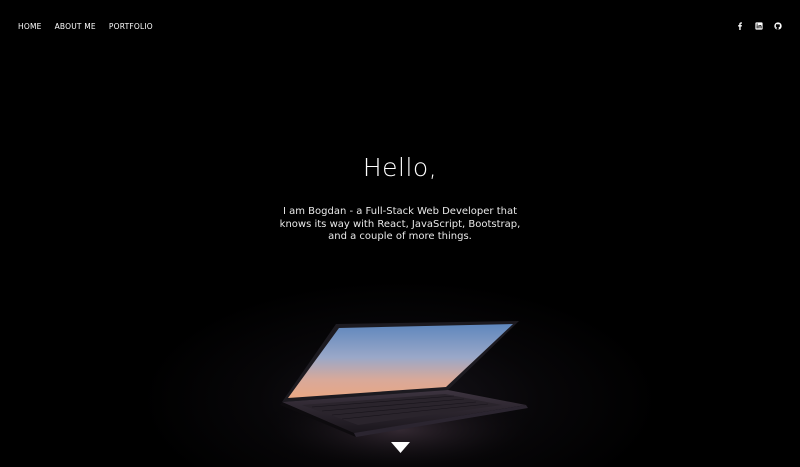 Image resolution: width=800 pixels, height=467 pixels. I want to click on linkedin-icon, so click(759, 26).